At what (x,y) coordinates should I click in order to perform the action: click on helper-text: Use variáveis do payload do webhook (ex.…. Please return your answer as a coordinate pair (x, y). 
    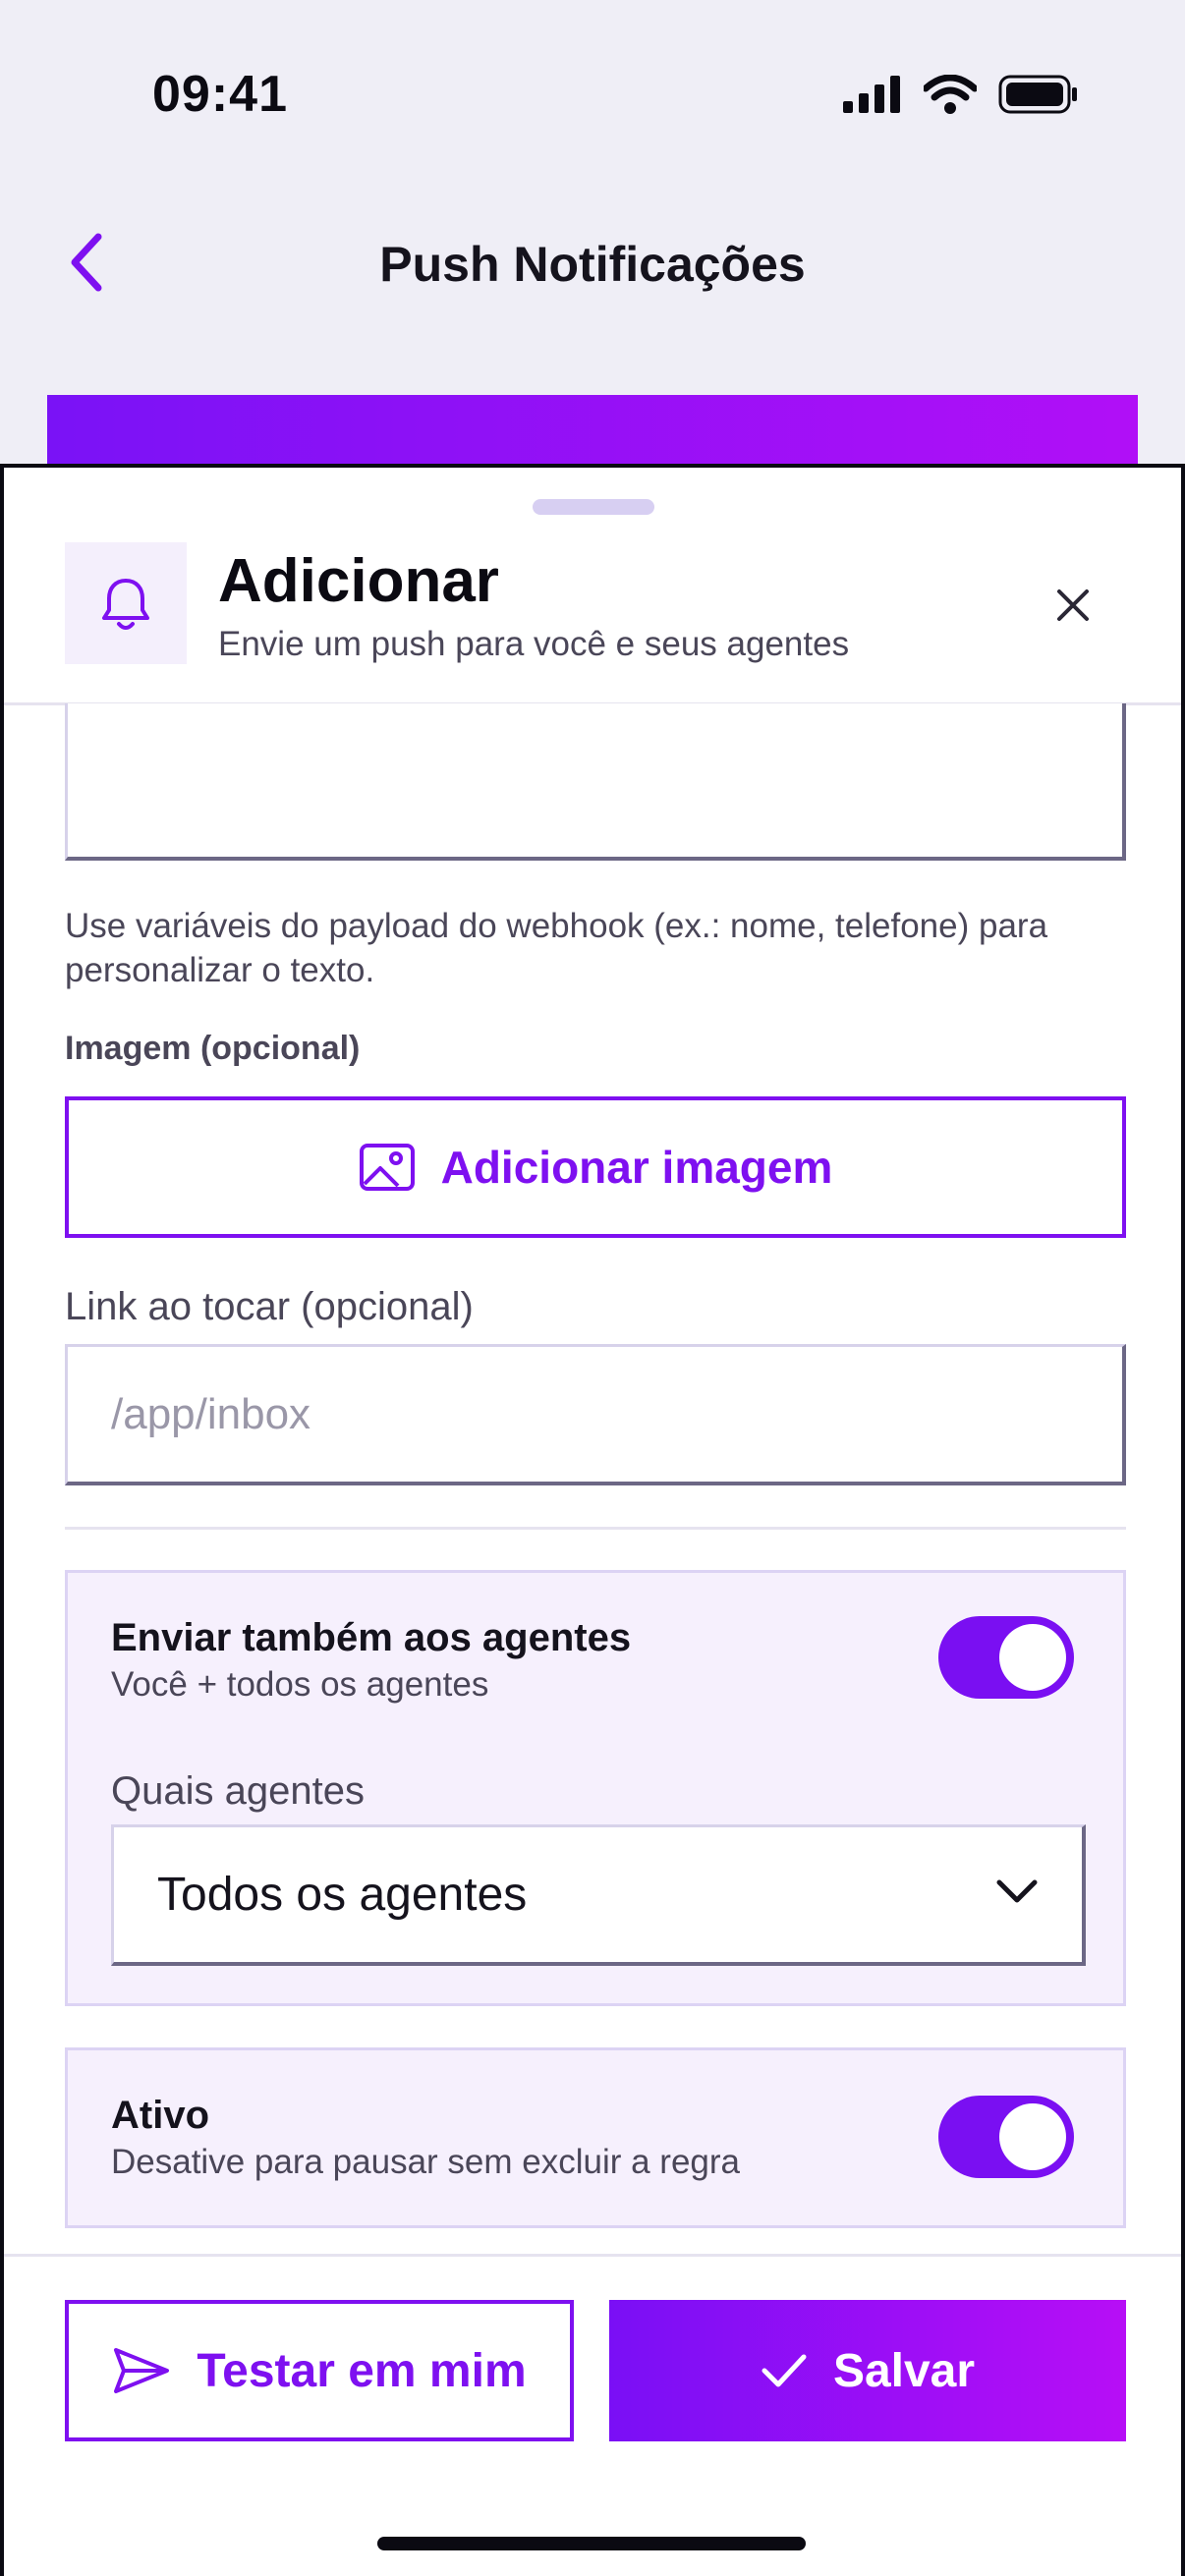
    Looking at the image, I should click on (557, 948).